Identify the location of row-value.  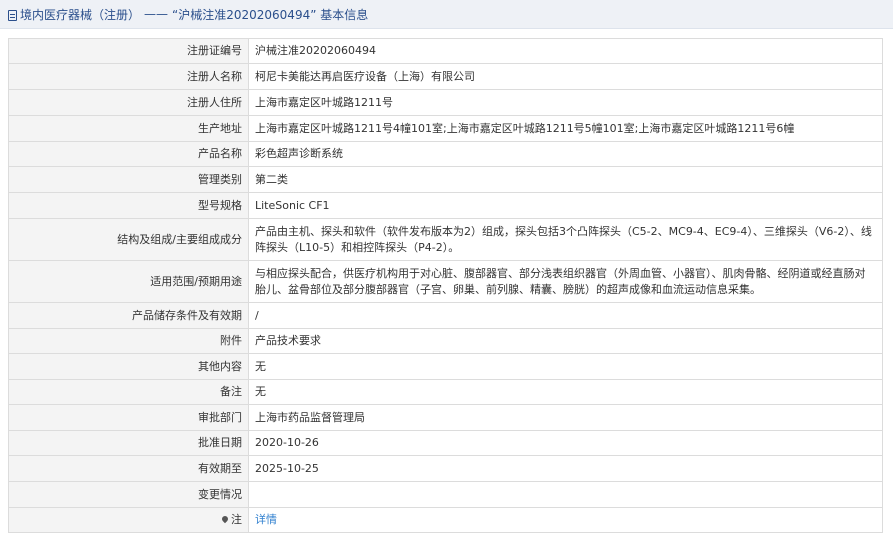
(565, 494).